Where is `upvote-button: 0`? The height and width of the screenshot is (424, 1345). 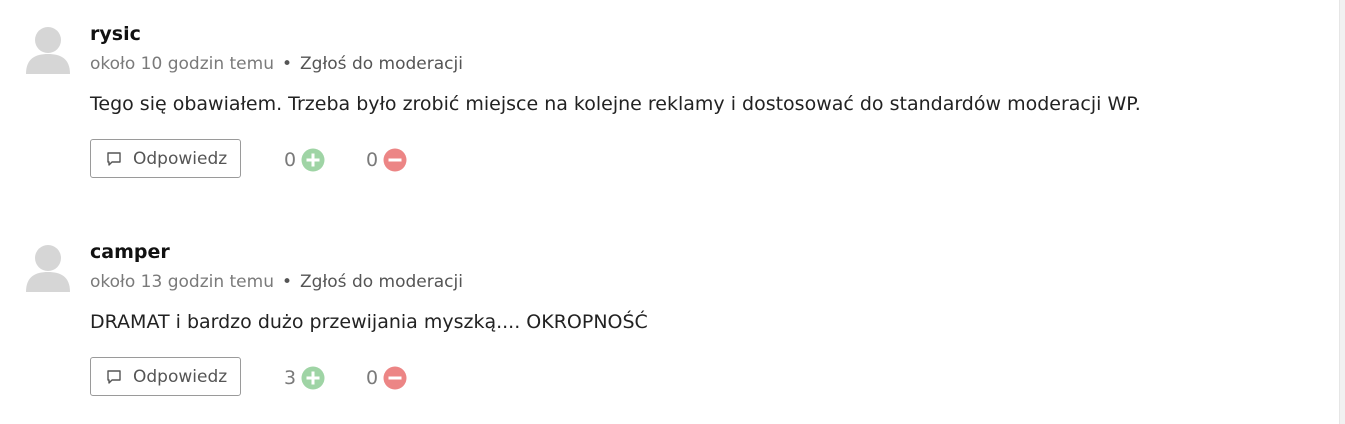
upvote-button: 0 is located at coordinates (304, 160).